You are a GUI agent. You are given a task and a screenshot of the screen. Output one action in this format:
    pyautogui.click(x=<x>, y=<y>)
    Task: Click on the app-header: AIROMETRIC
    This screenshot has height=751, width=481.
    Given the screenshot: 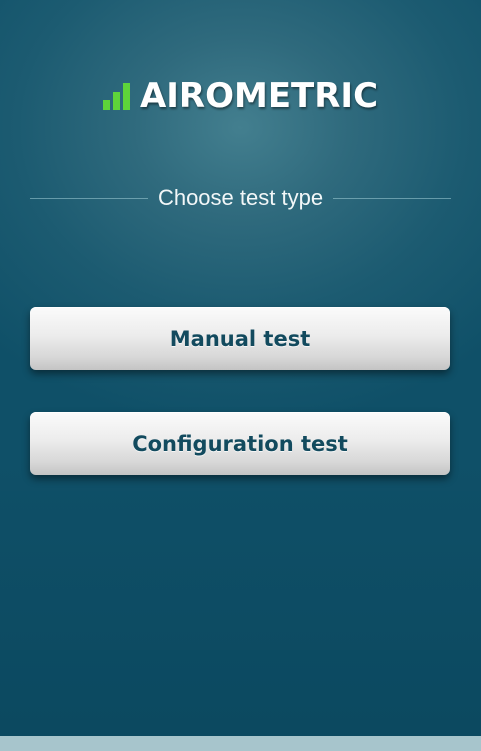 What is the action you would take?
    pyautogui.click(x=240, y=96)
    